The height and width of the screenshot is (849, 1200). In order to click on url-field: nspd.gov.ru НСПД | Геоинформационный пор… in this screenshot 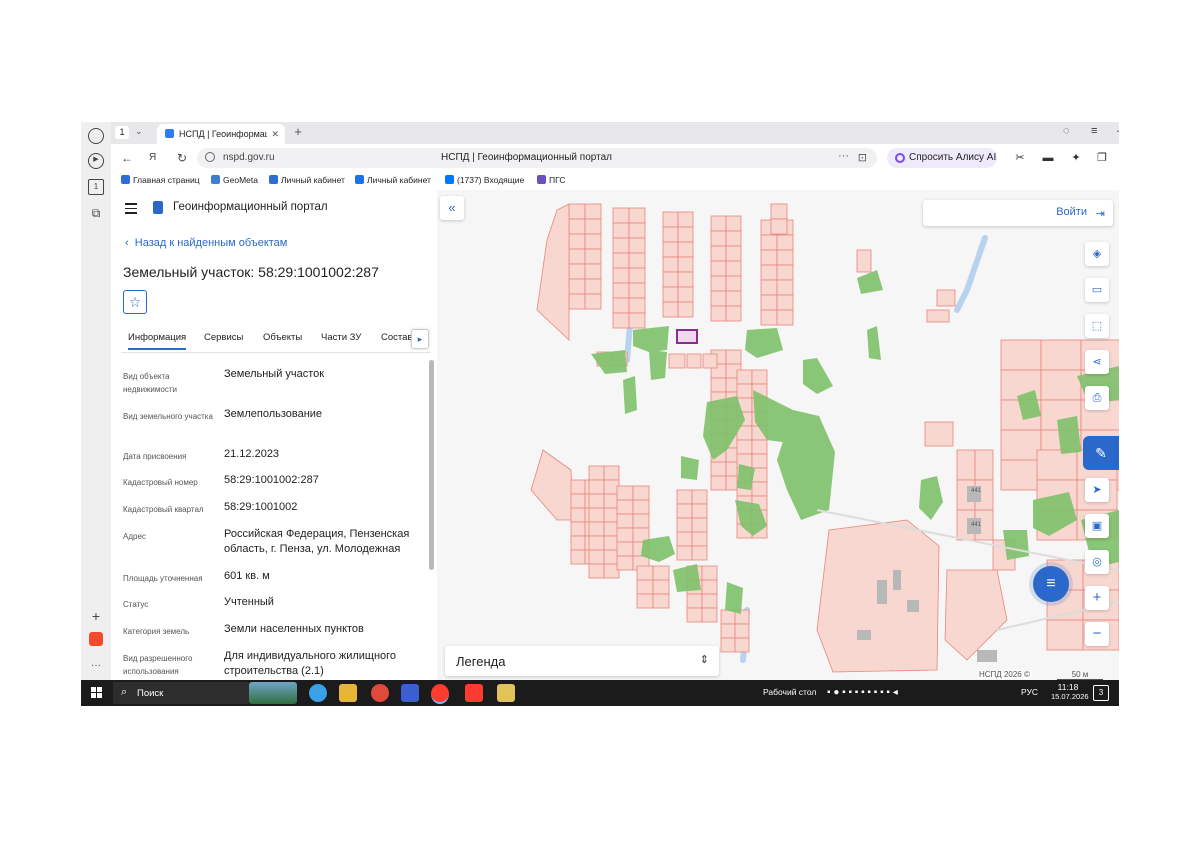, I will do `click(537, 158)`.